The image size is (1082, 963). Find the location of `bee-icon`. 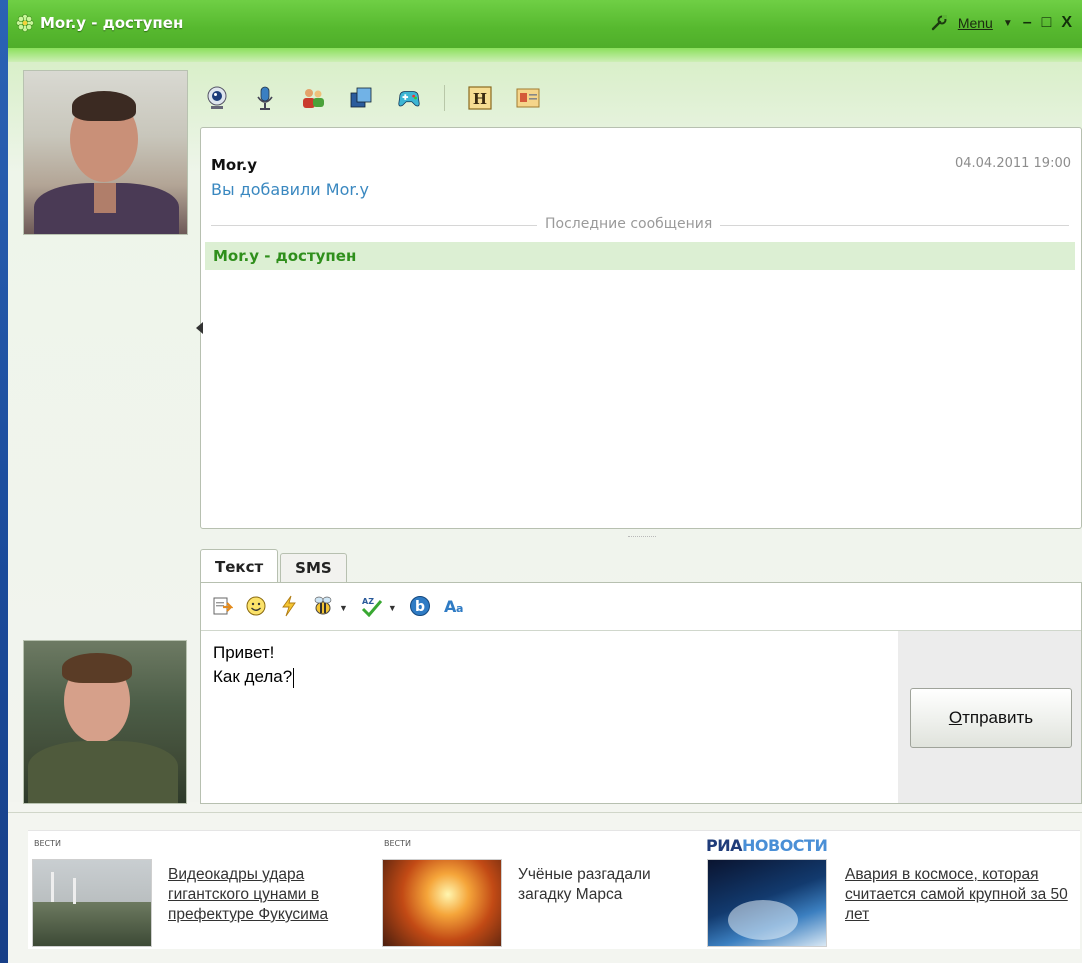

bee-icon is located at coordinates (323, 608).